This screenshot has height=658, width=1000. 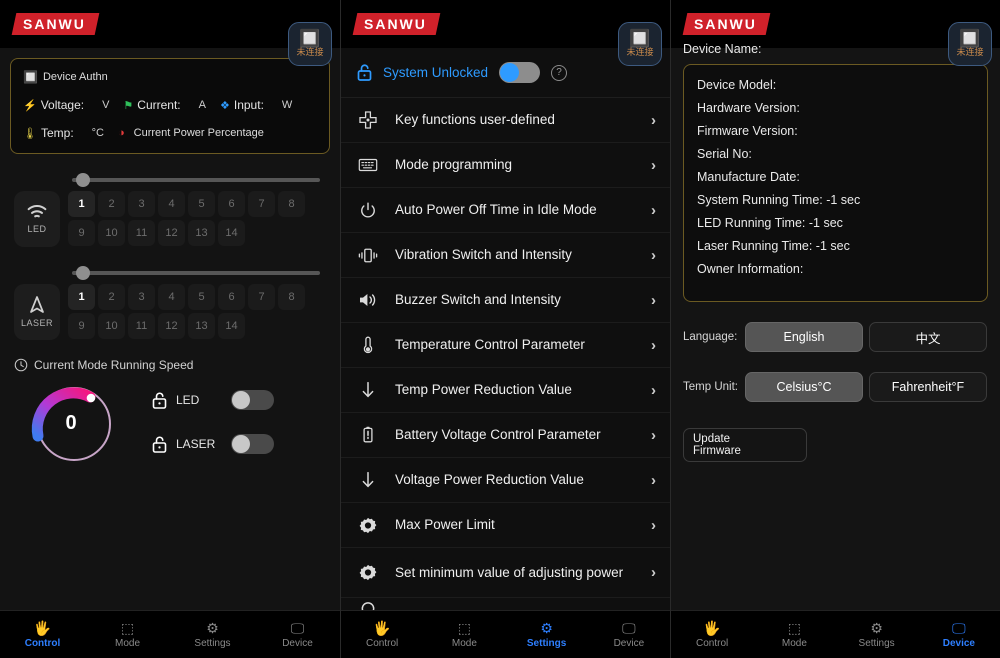 I want to click on laser-num-11: 11, so click(x=141, y=326).